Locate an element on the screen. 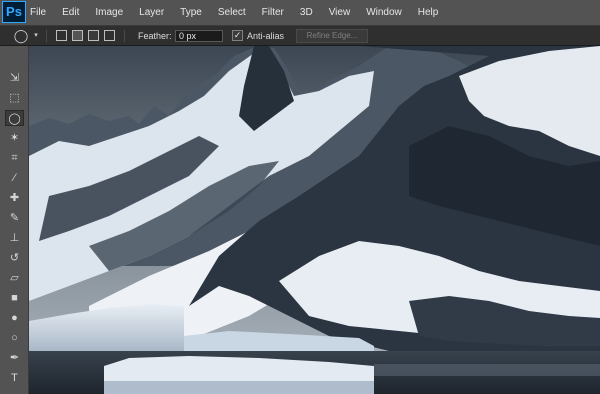  water-reflection is located at coordinates (487, 370).